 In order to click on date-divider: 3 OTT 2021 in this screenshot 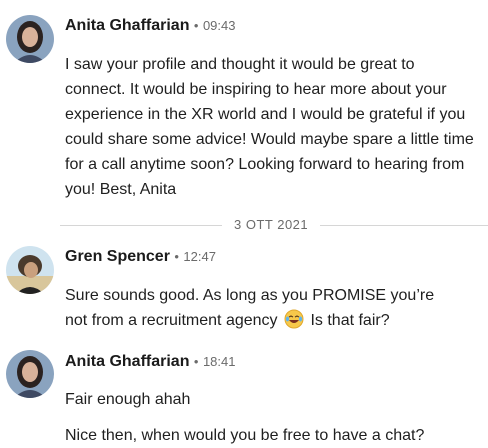, I will do `click(244, 225)`.